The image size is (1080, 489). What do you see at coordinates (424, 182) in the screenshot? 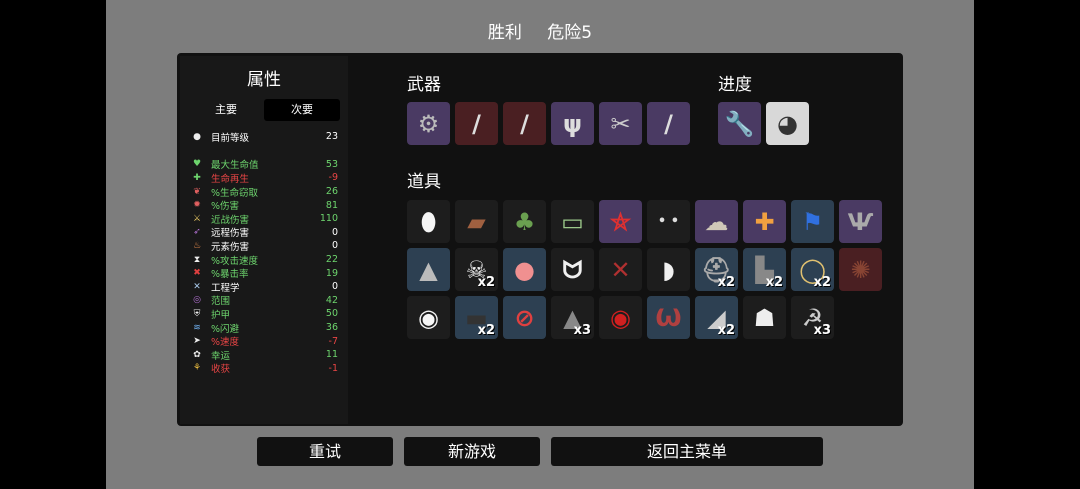
I see `items-title: 道具` at bounding box center [424, 182].